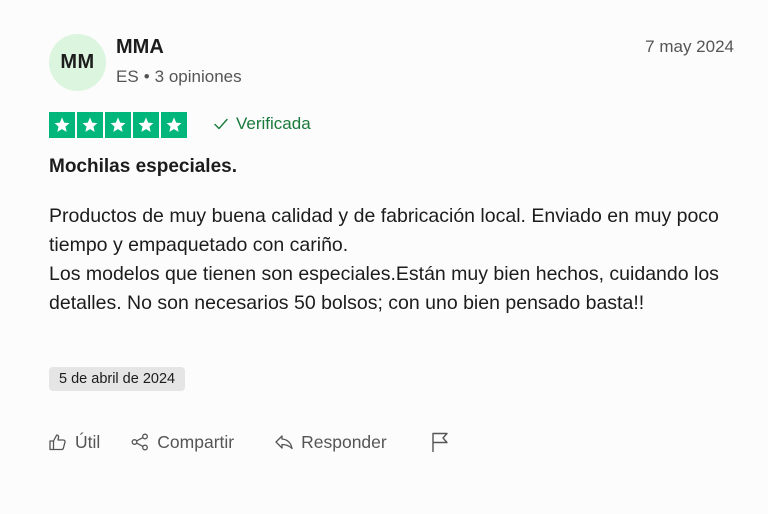 This screenshot has width=768, height=514. Describe the element at coordinates (344, 441) in the screenshot. I see `reply-label: Responder` at that location.